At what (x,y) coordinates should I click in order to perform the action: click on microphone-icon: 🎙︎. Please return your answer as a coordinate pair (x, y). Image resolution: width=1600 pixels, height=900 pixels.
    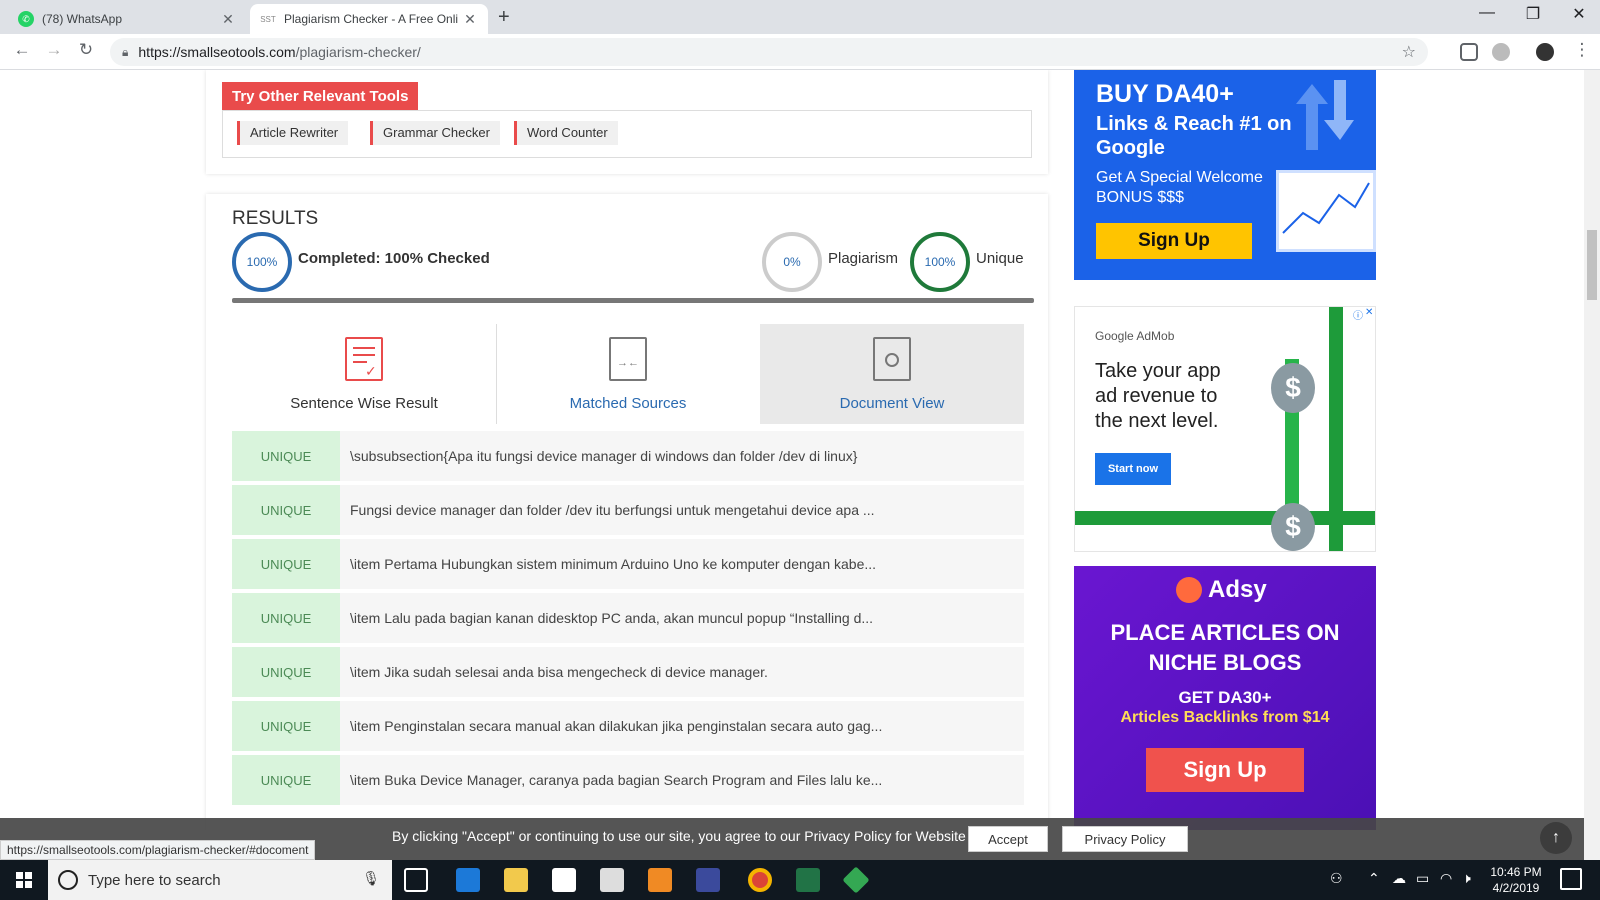
    Looking at the image, I should click on (371, 878).